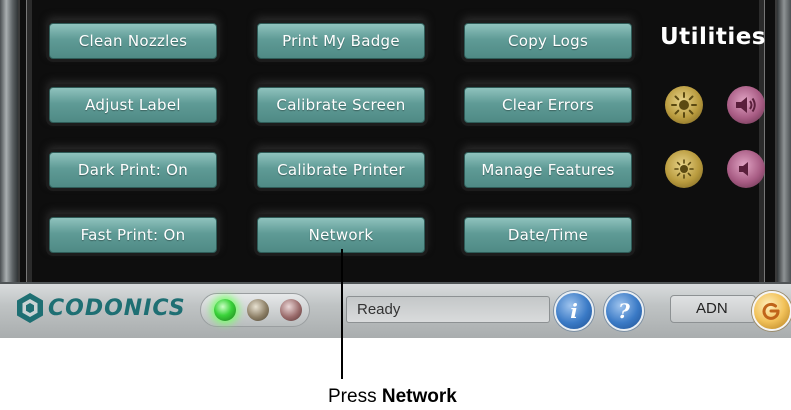 Image resolution: width=791 pixels, height=410 pixels. What do you see at coordinates (548, 170) in the screenshot?
I see `manage-features-button: Manage Features` at bounding box center [548, 170].